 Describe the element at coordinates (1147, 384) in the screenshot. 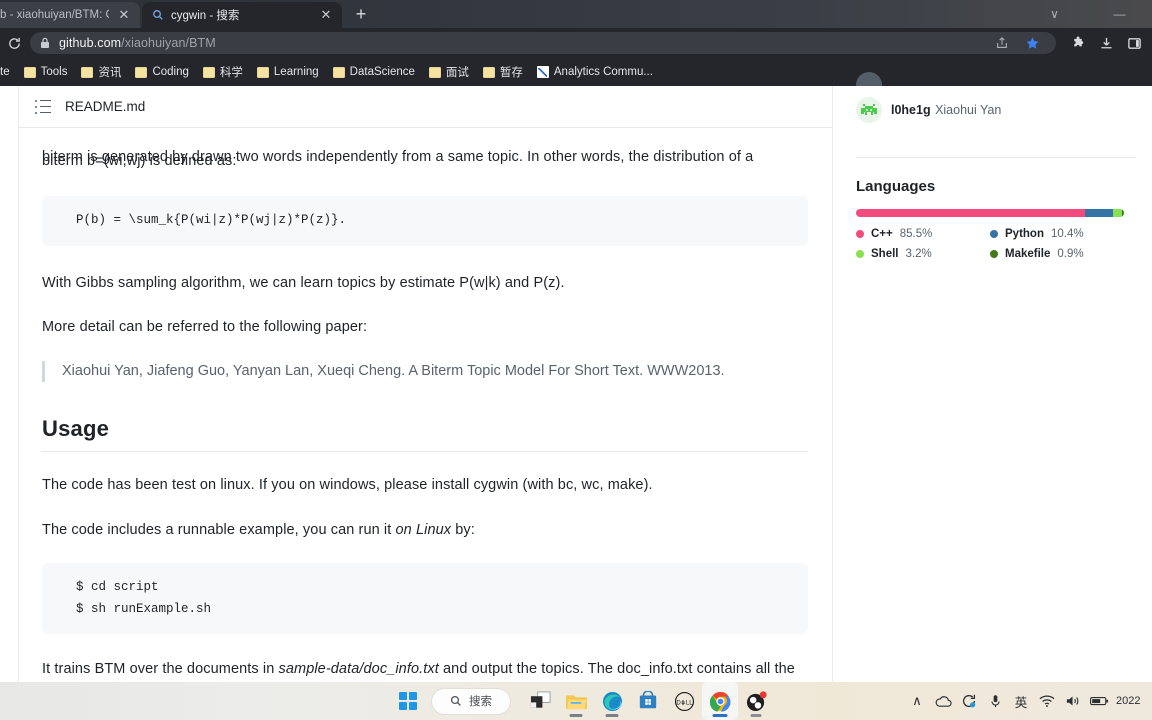

I see `page-scrollbar` at that location.